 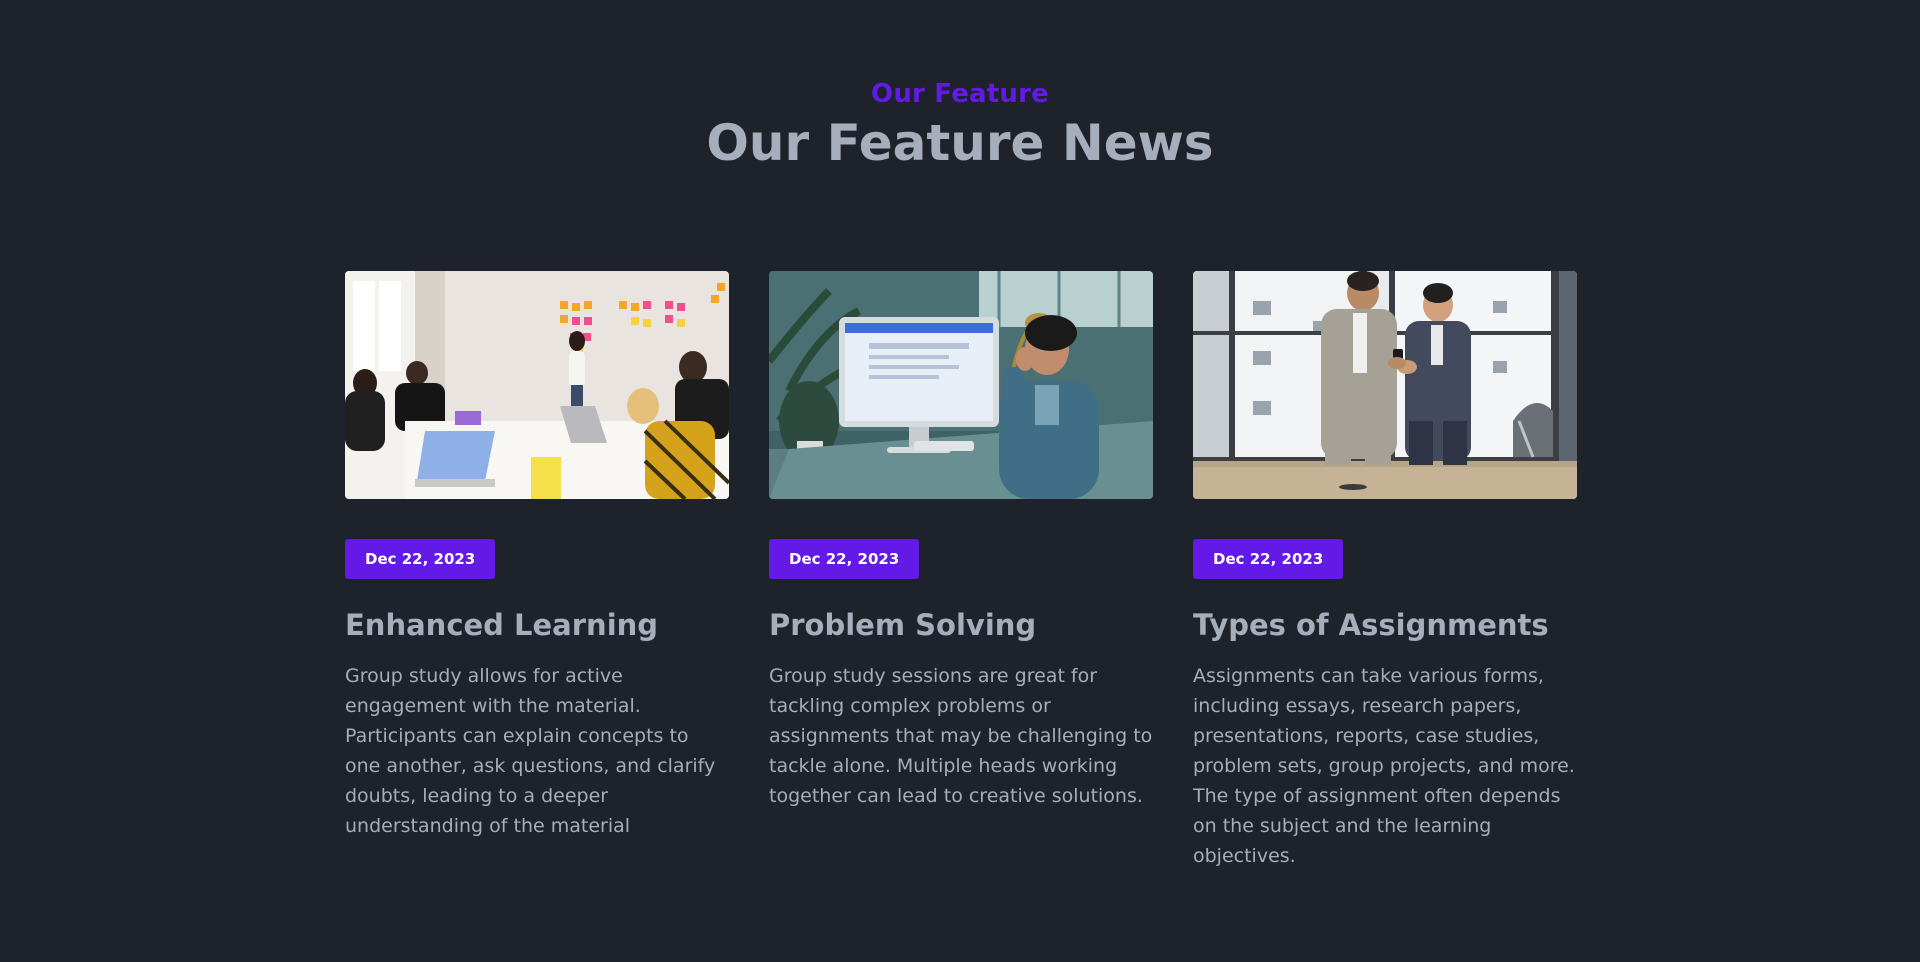 I want to click on card-title: Problem Solving, so click(x=961, y=625).